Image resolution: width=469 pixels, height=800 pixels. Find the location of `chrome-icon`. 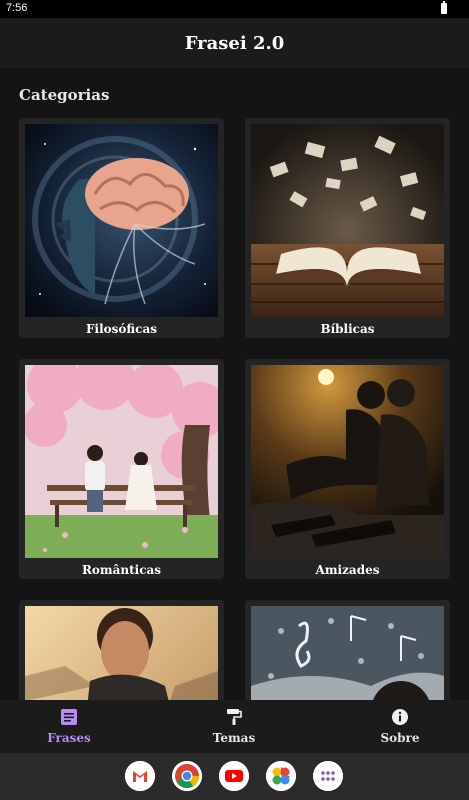

chrome-icon is located at coordinates (187, 776).